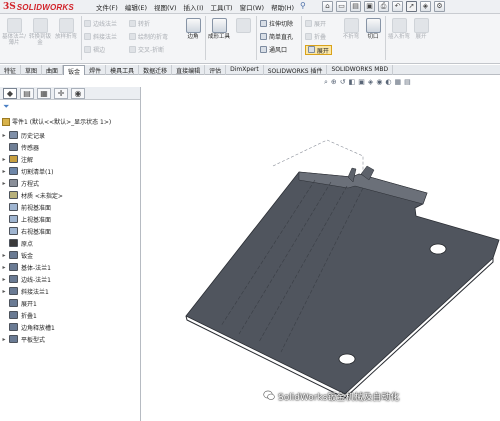 Image resolution: width=500 pixels, height=421 pixels. I want to click on tree-item: ▸ 斜接法兰1, so click(70, 291).